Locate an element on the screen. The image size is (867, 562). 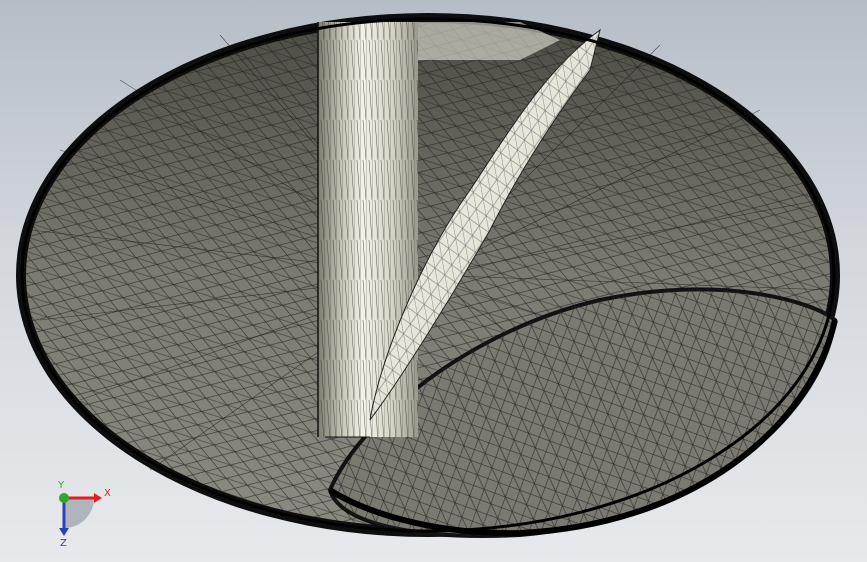
triad-shadow is located at coordinates (79, 513).